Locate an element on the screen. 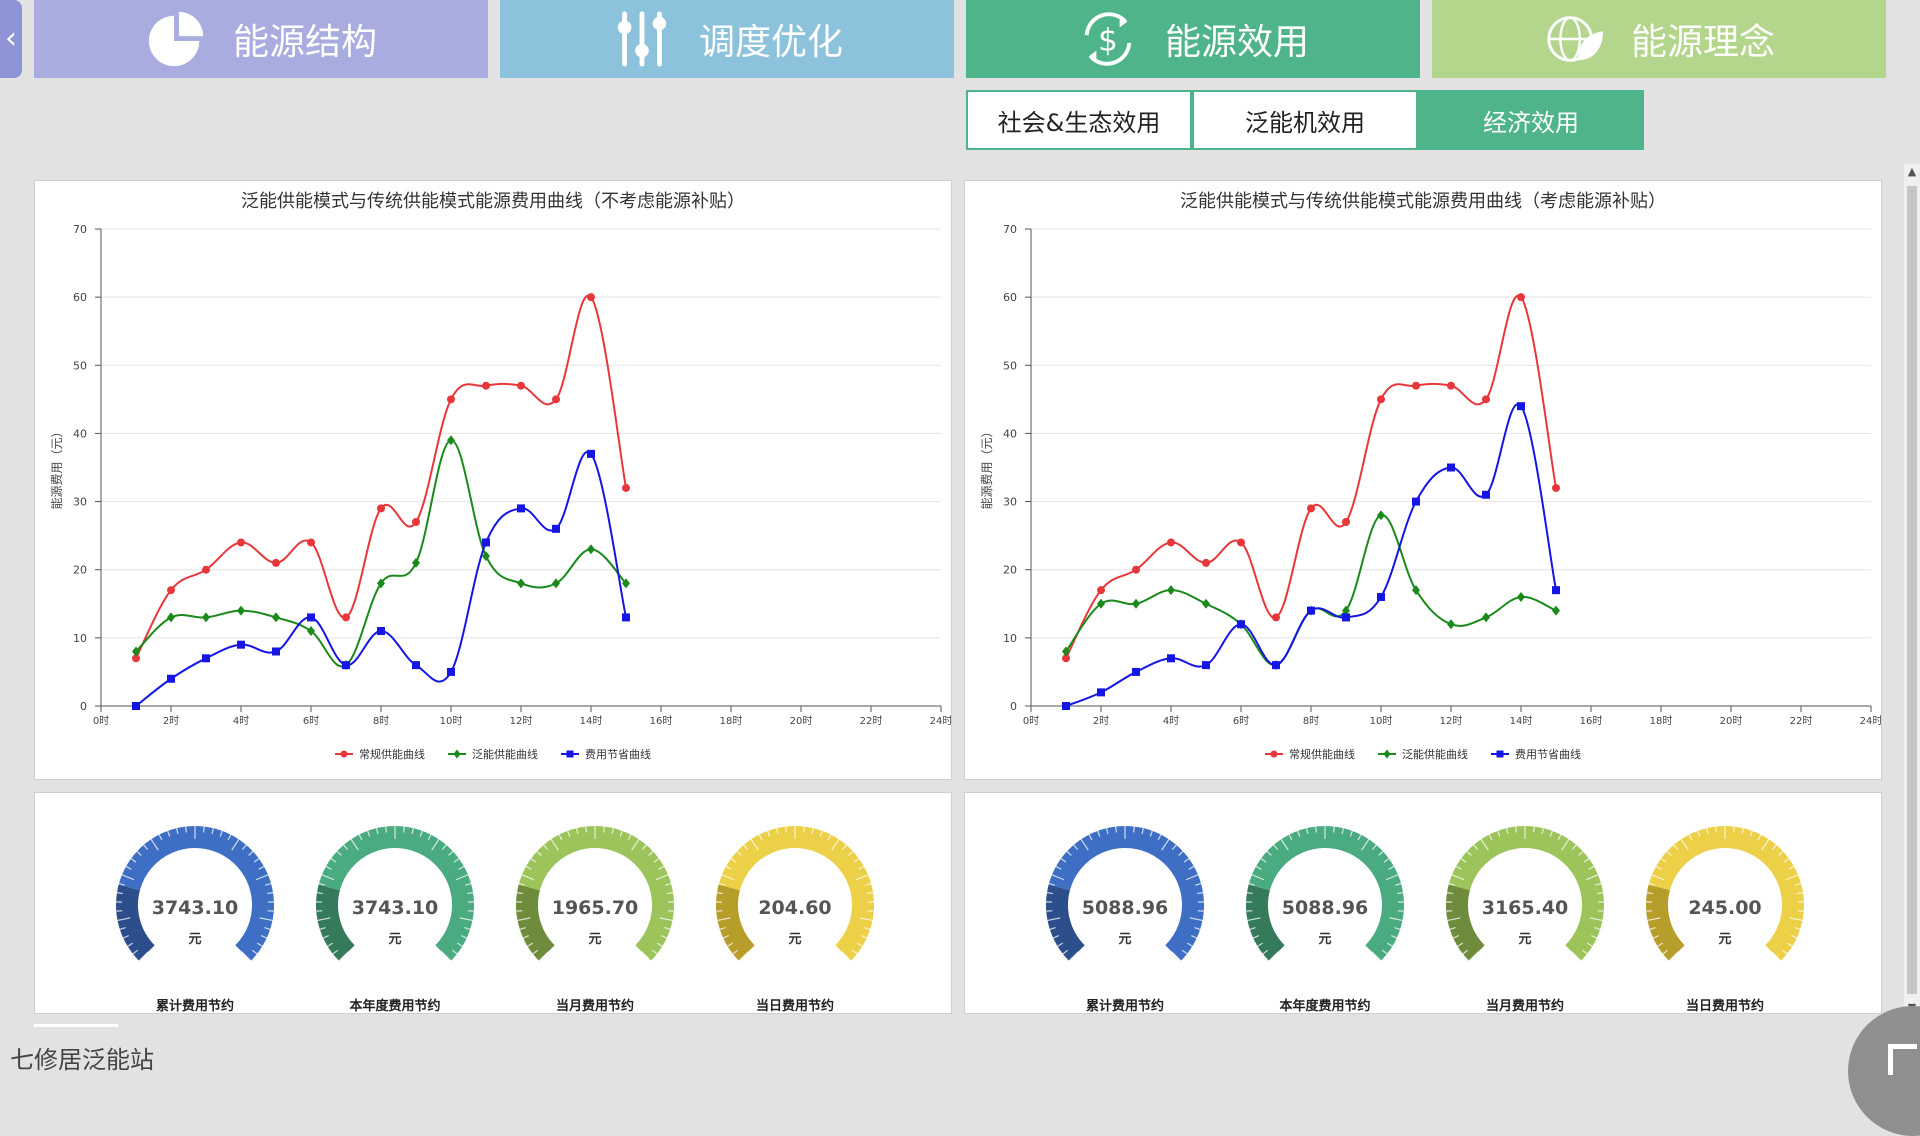  x-tick-label: 8时 is located at coordinates (381, 721).